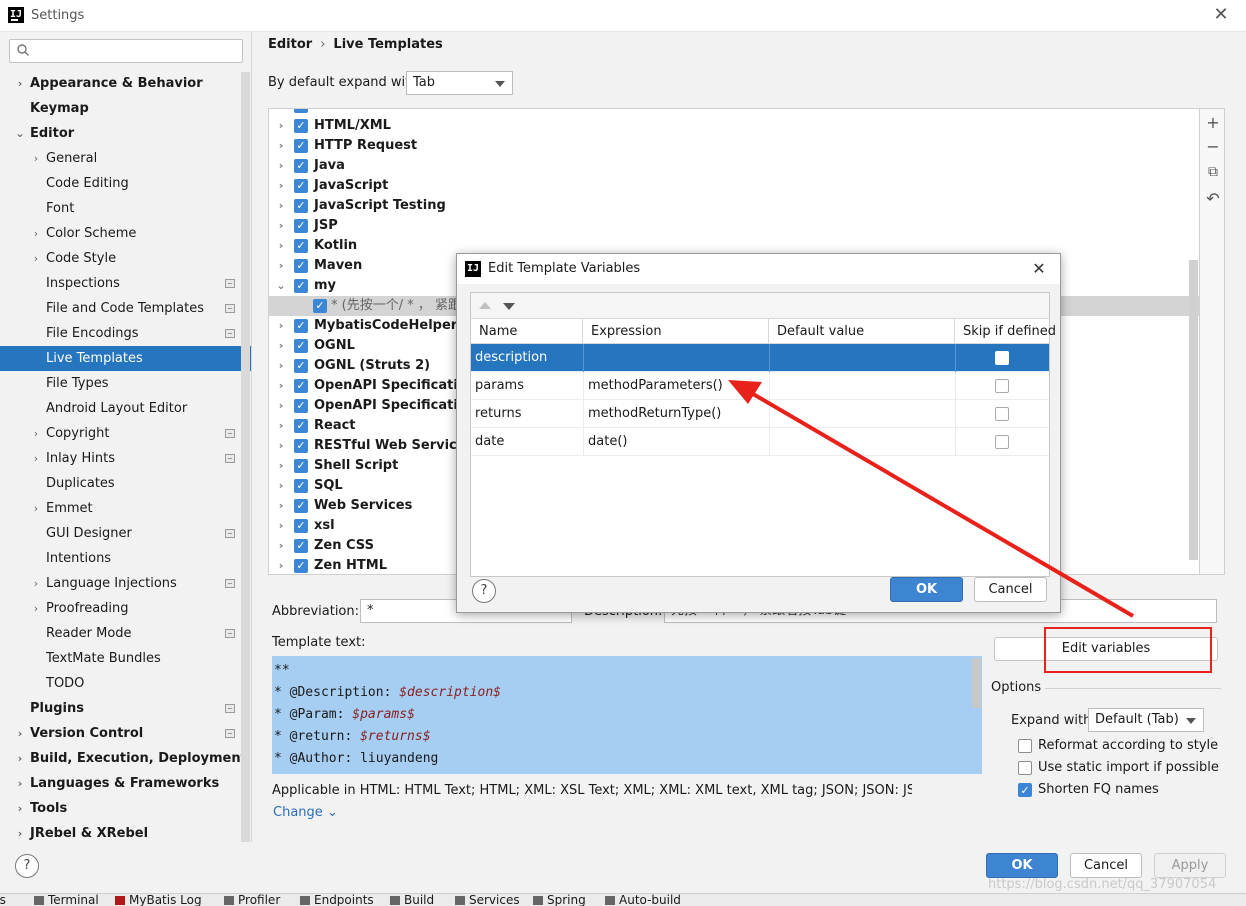 The width and height of the screenshot is (1246, 906). What do you see at coordinates (120, 233) in the screenshot?
I see `sidebar-item: › Color Scheme` at bounding box center [120, 233].